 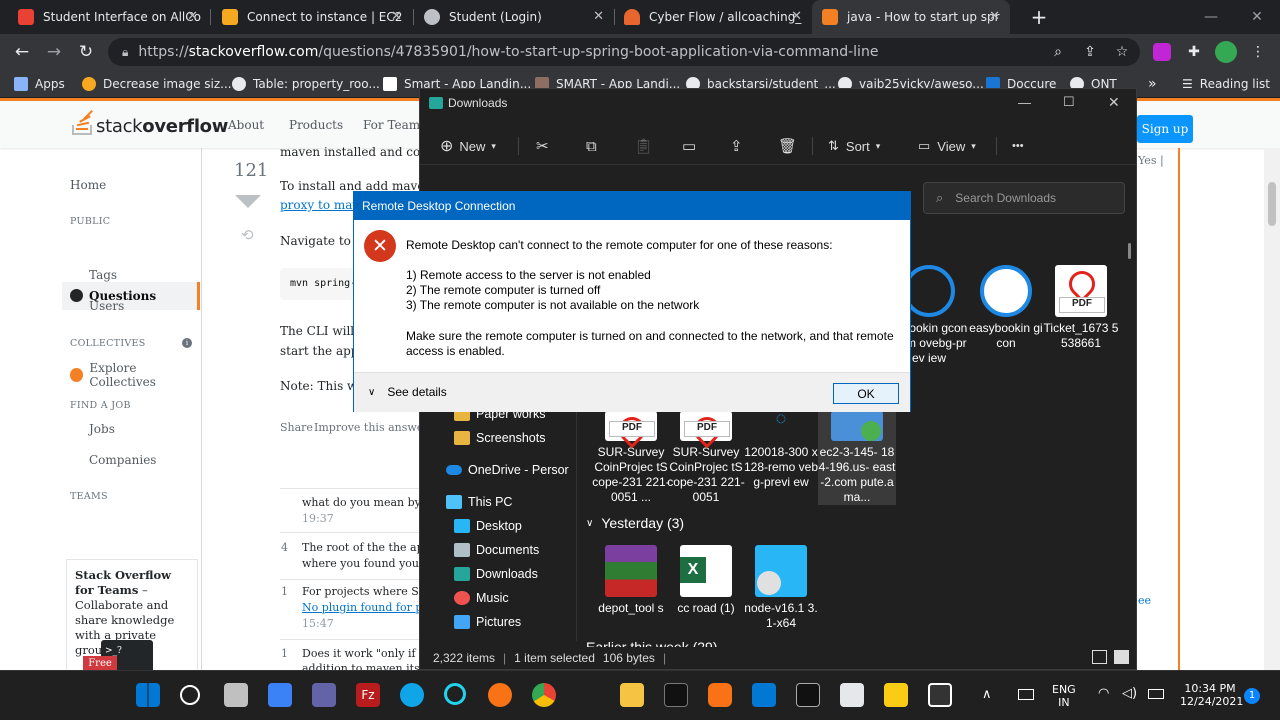 What do you see at coordinates (1129, 251) in the screenshot?
I see `scrollbar-thumb` at bounding box center [1129, 251].